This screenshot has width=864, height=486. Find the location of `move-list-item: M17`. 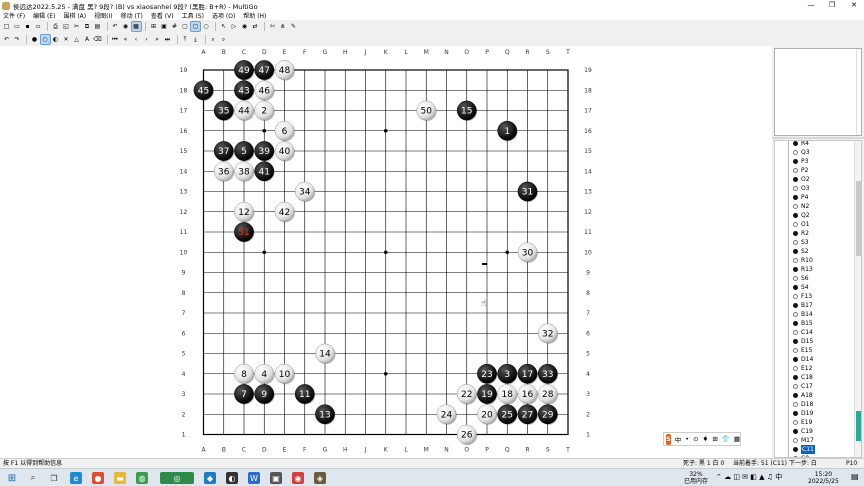

move-list-item: M17 is located at coordinates (803, 440).